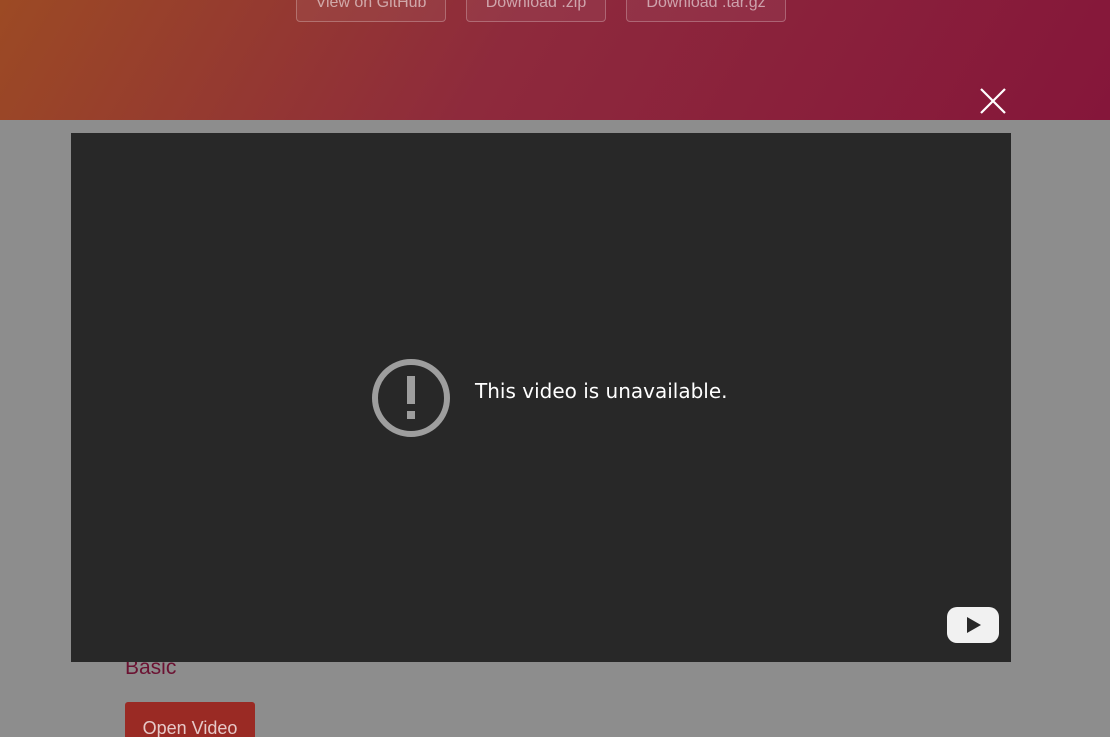 This screenshot has width=1110, height=737. Describe the element at coordinates (993, 101) in the screenshot. I see `close-icon` at that location.